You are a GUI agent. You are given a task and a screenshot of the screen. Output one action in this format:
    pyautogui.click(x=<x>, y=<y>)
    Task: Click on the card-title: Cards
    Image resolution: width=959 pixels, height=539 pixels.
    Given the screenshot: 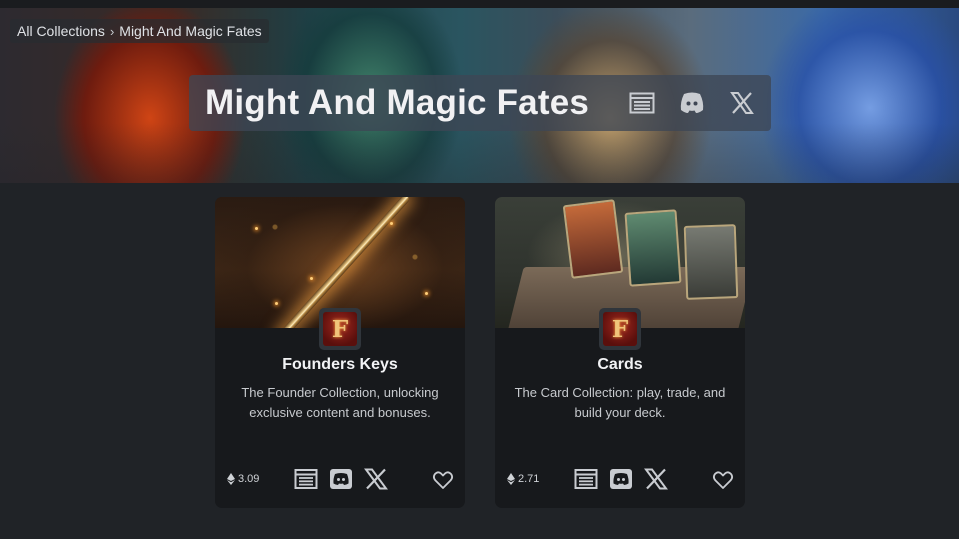 What is the action you would take?
    pyautogui.click(x=620, y=364)
    